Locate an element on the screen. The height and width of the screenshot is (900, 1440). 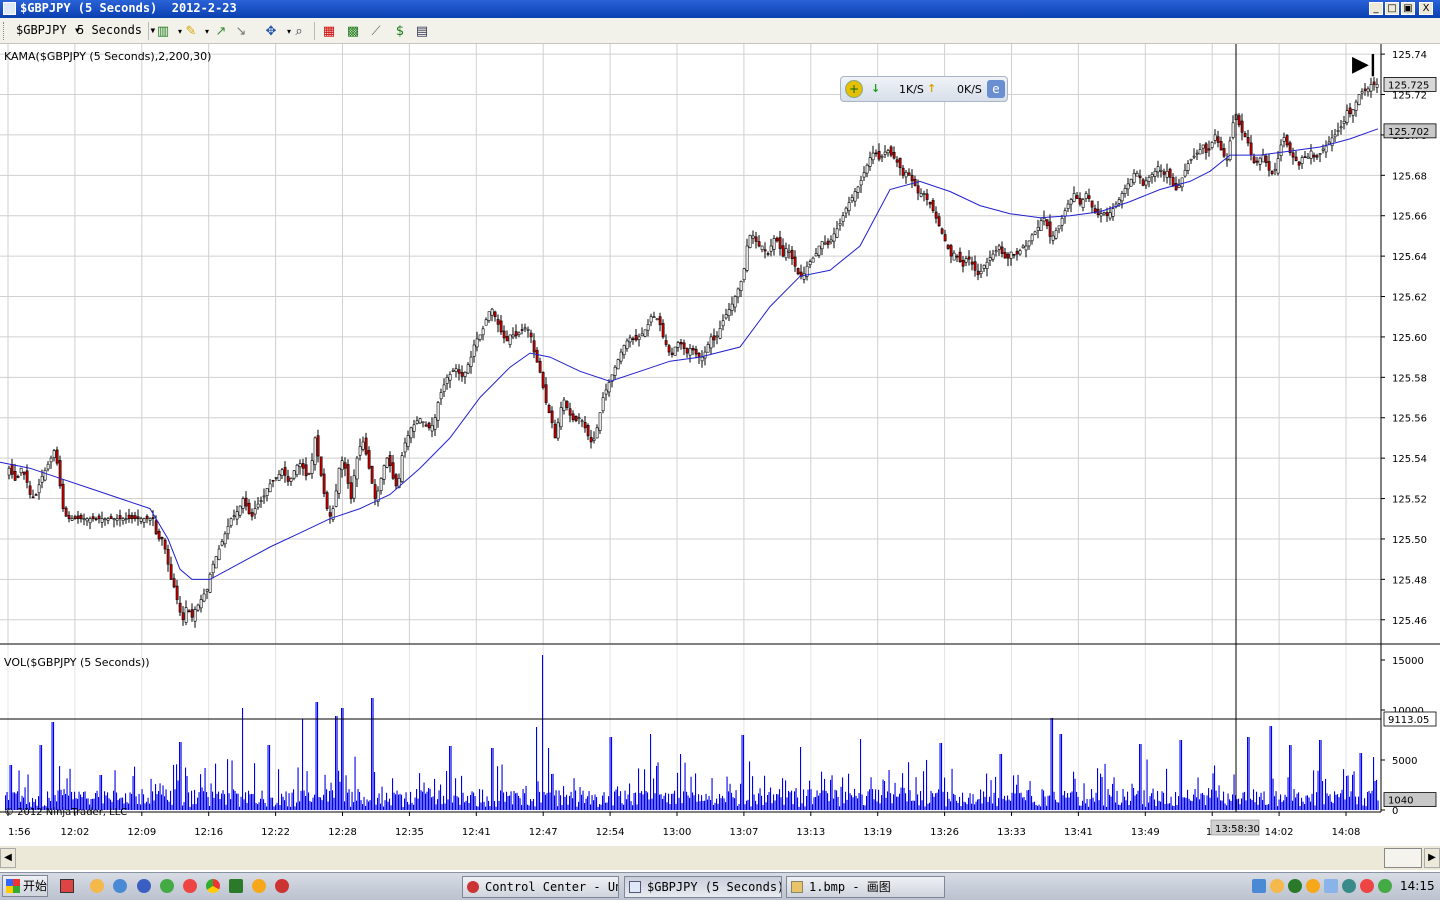
quicklaunch-app4-icon is located at coordinates (259, 886).